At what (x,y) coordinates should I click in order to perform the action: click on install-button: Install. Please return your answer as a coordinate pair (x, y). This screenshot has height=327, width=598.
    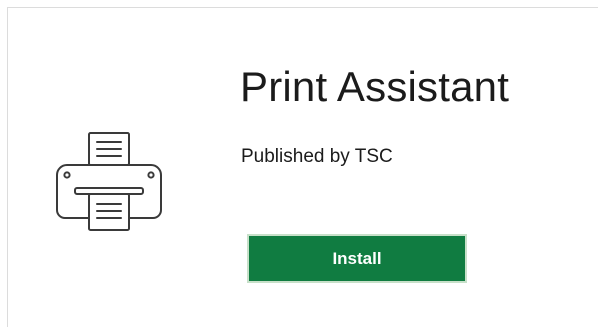
    Looking at the image, I should click on (357, 258).